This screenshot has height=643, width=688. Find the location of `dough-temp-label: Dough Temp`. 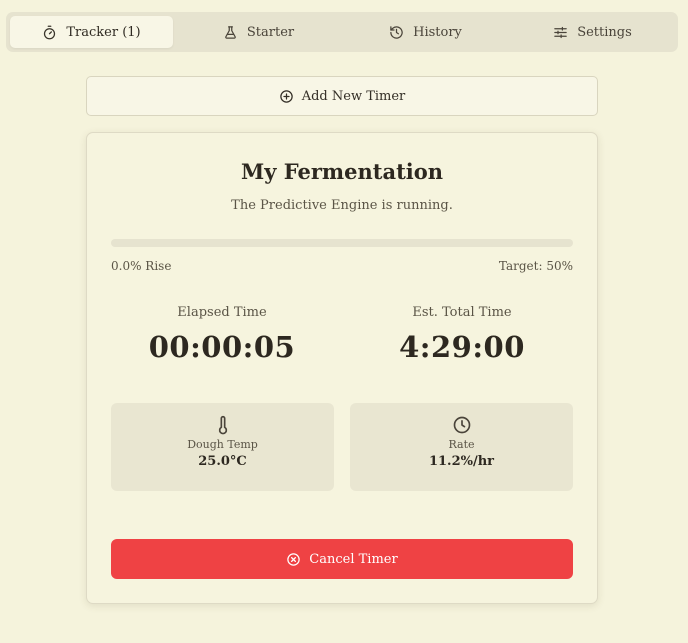

dough-temp-label: Dough Temp is located at coordinates (222, 444).